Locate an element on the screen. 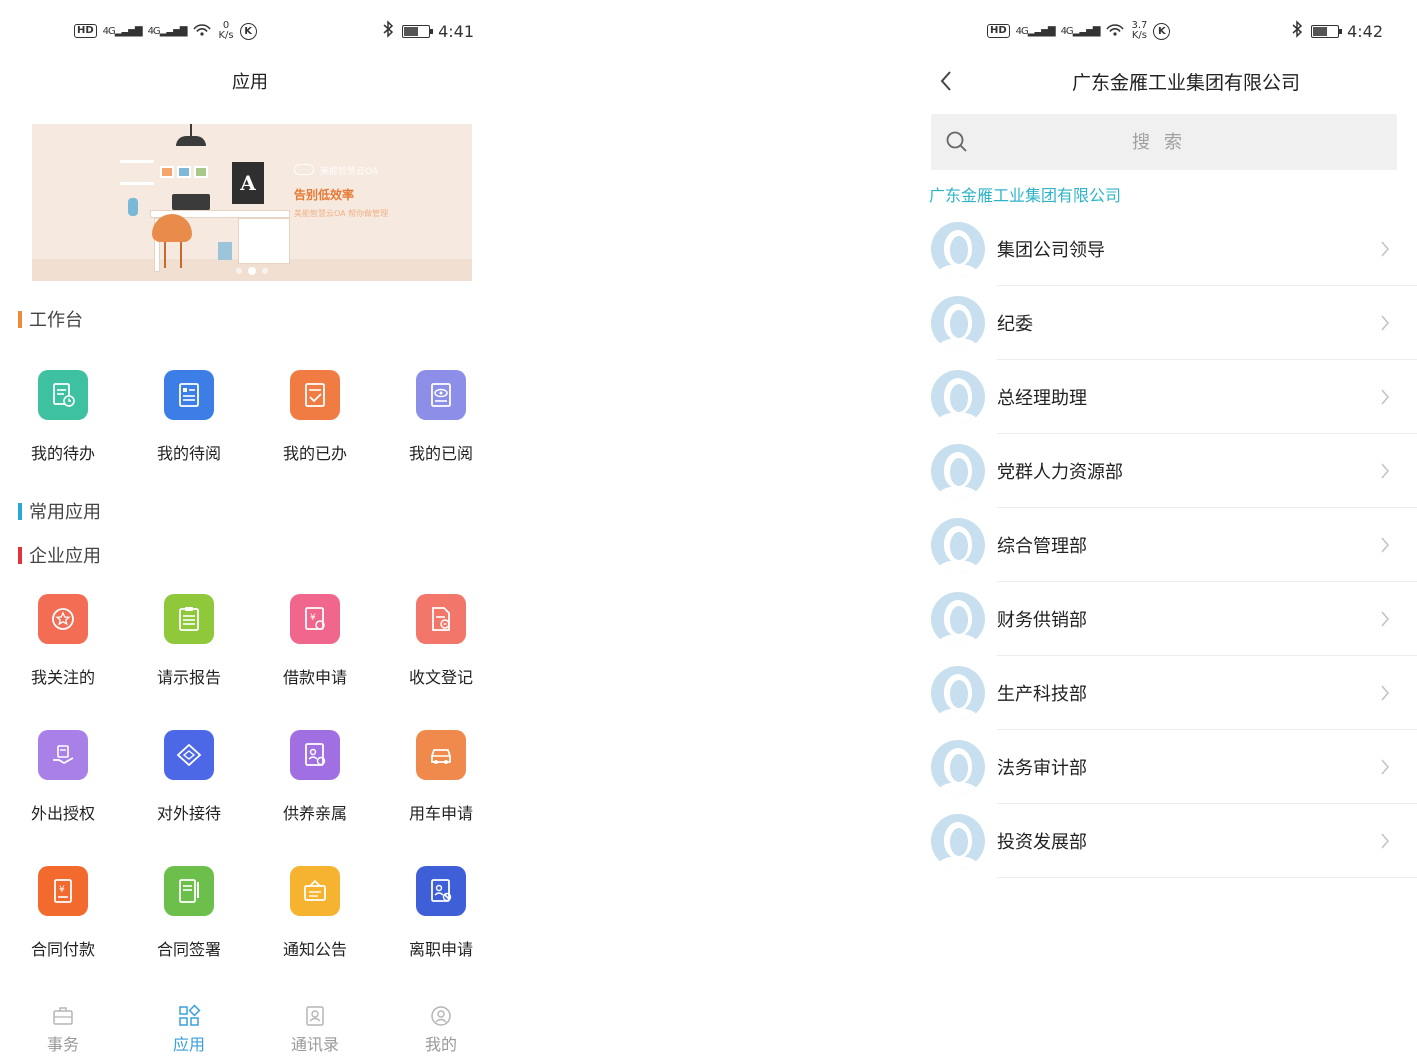  app-contract-signing: 合同签署 is located at coordinates (189, 913).